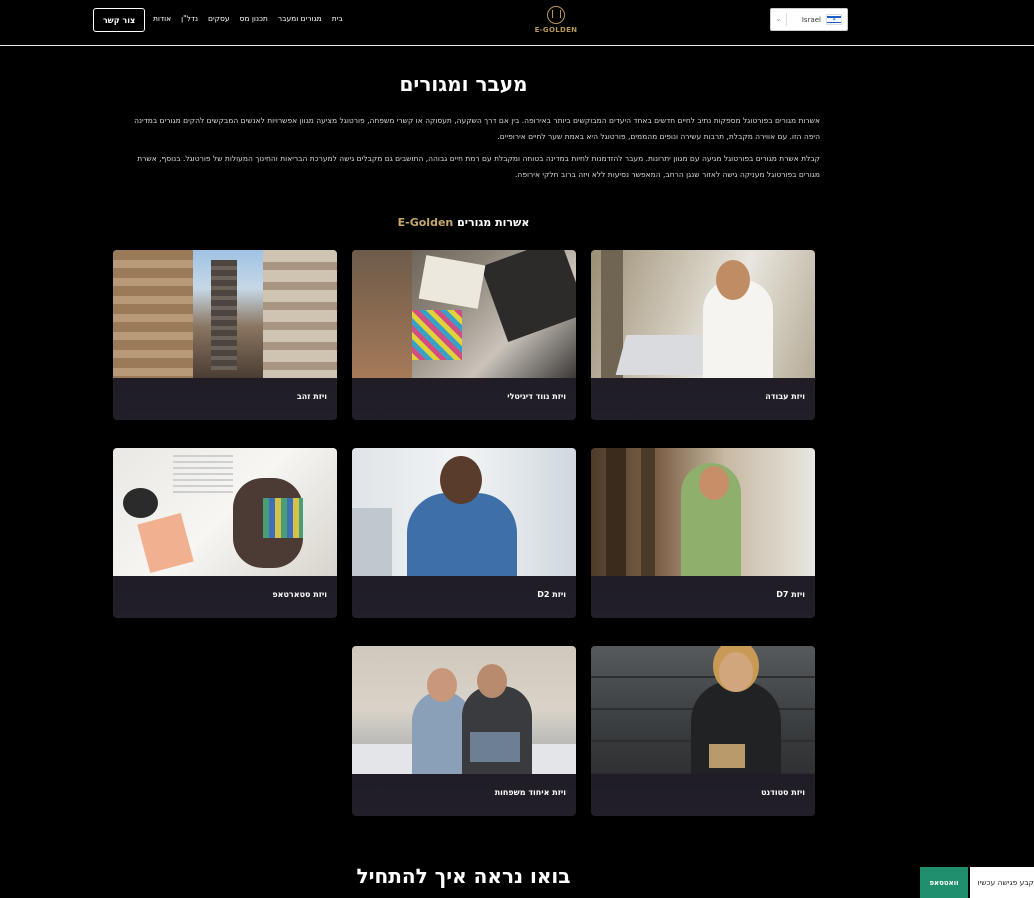  What do you see at coordinates (703, 710) in the screenshot?
I see `student-visa-image` at bounding box center [703, 710].